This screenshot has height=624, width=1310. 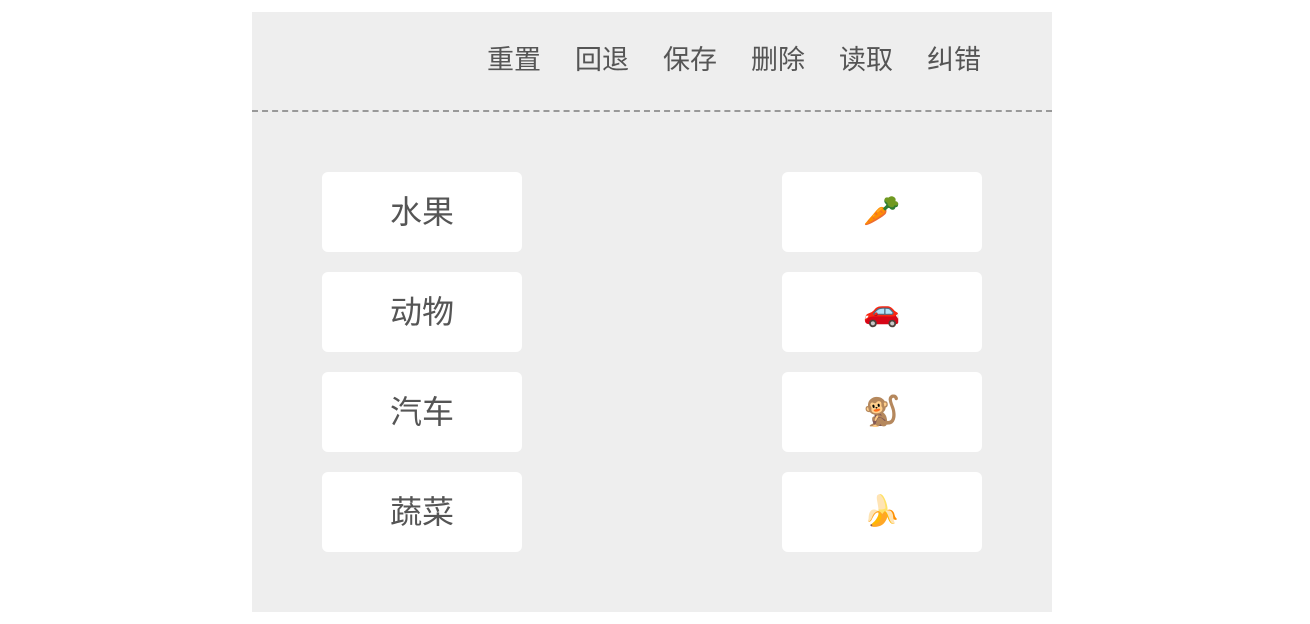 I want to click on item-card-carrot: 🥕, so click(x=882, y=212).